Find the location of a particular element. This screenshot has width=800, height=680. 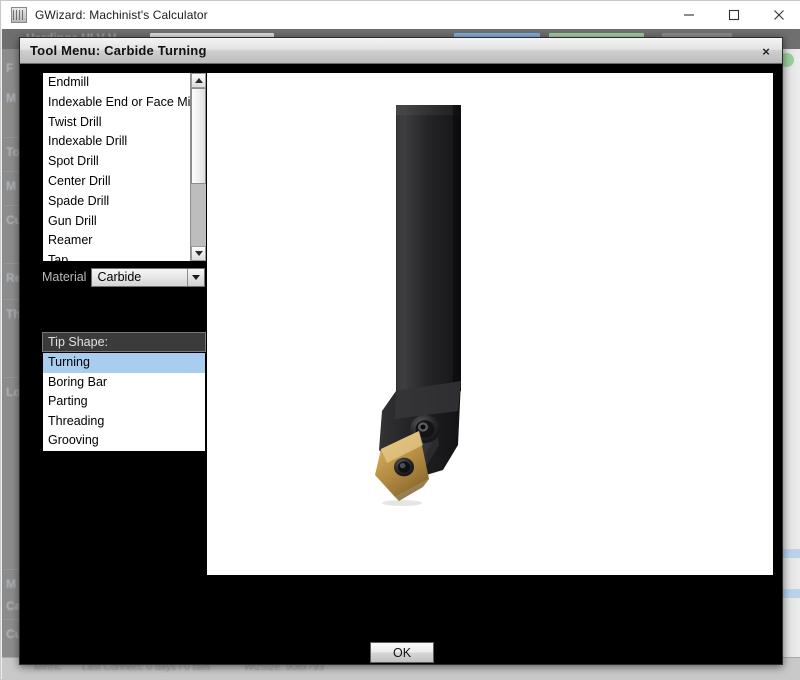

scroll-up-arrow-icon is located at coordinates (199, 80).